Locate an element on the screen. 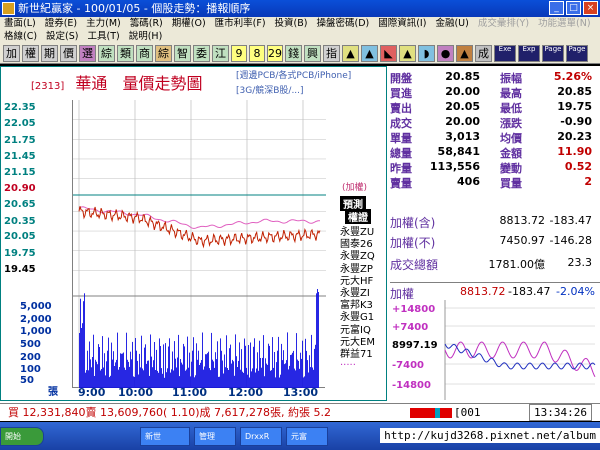  price-tick-label: 20.05 is located at coordinates (20, 236).